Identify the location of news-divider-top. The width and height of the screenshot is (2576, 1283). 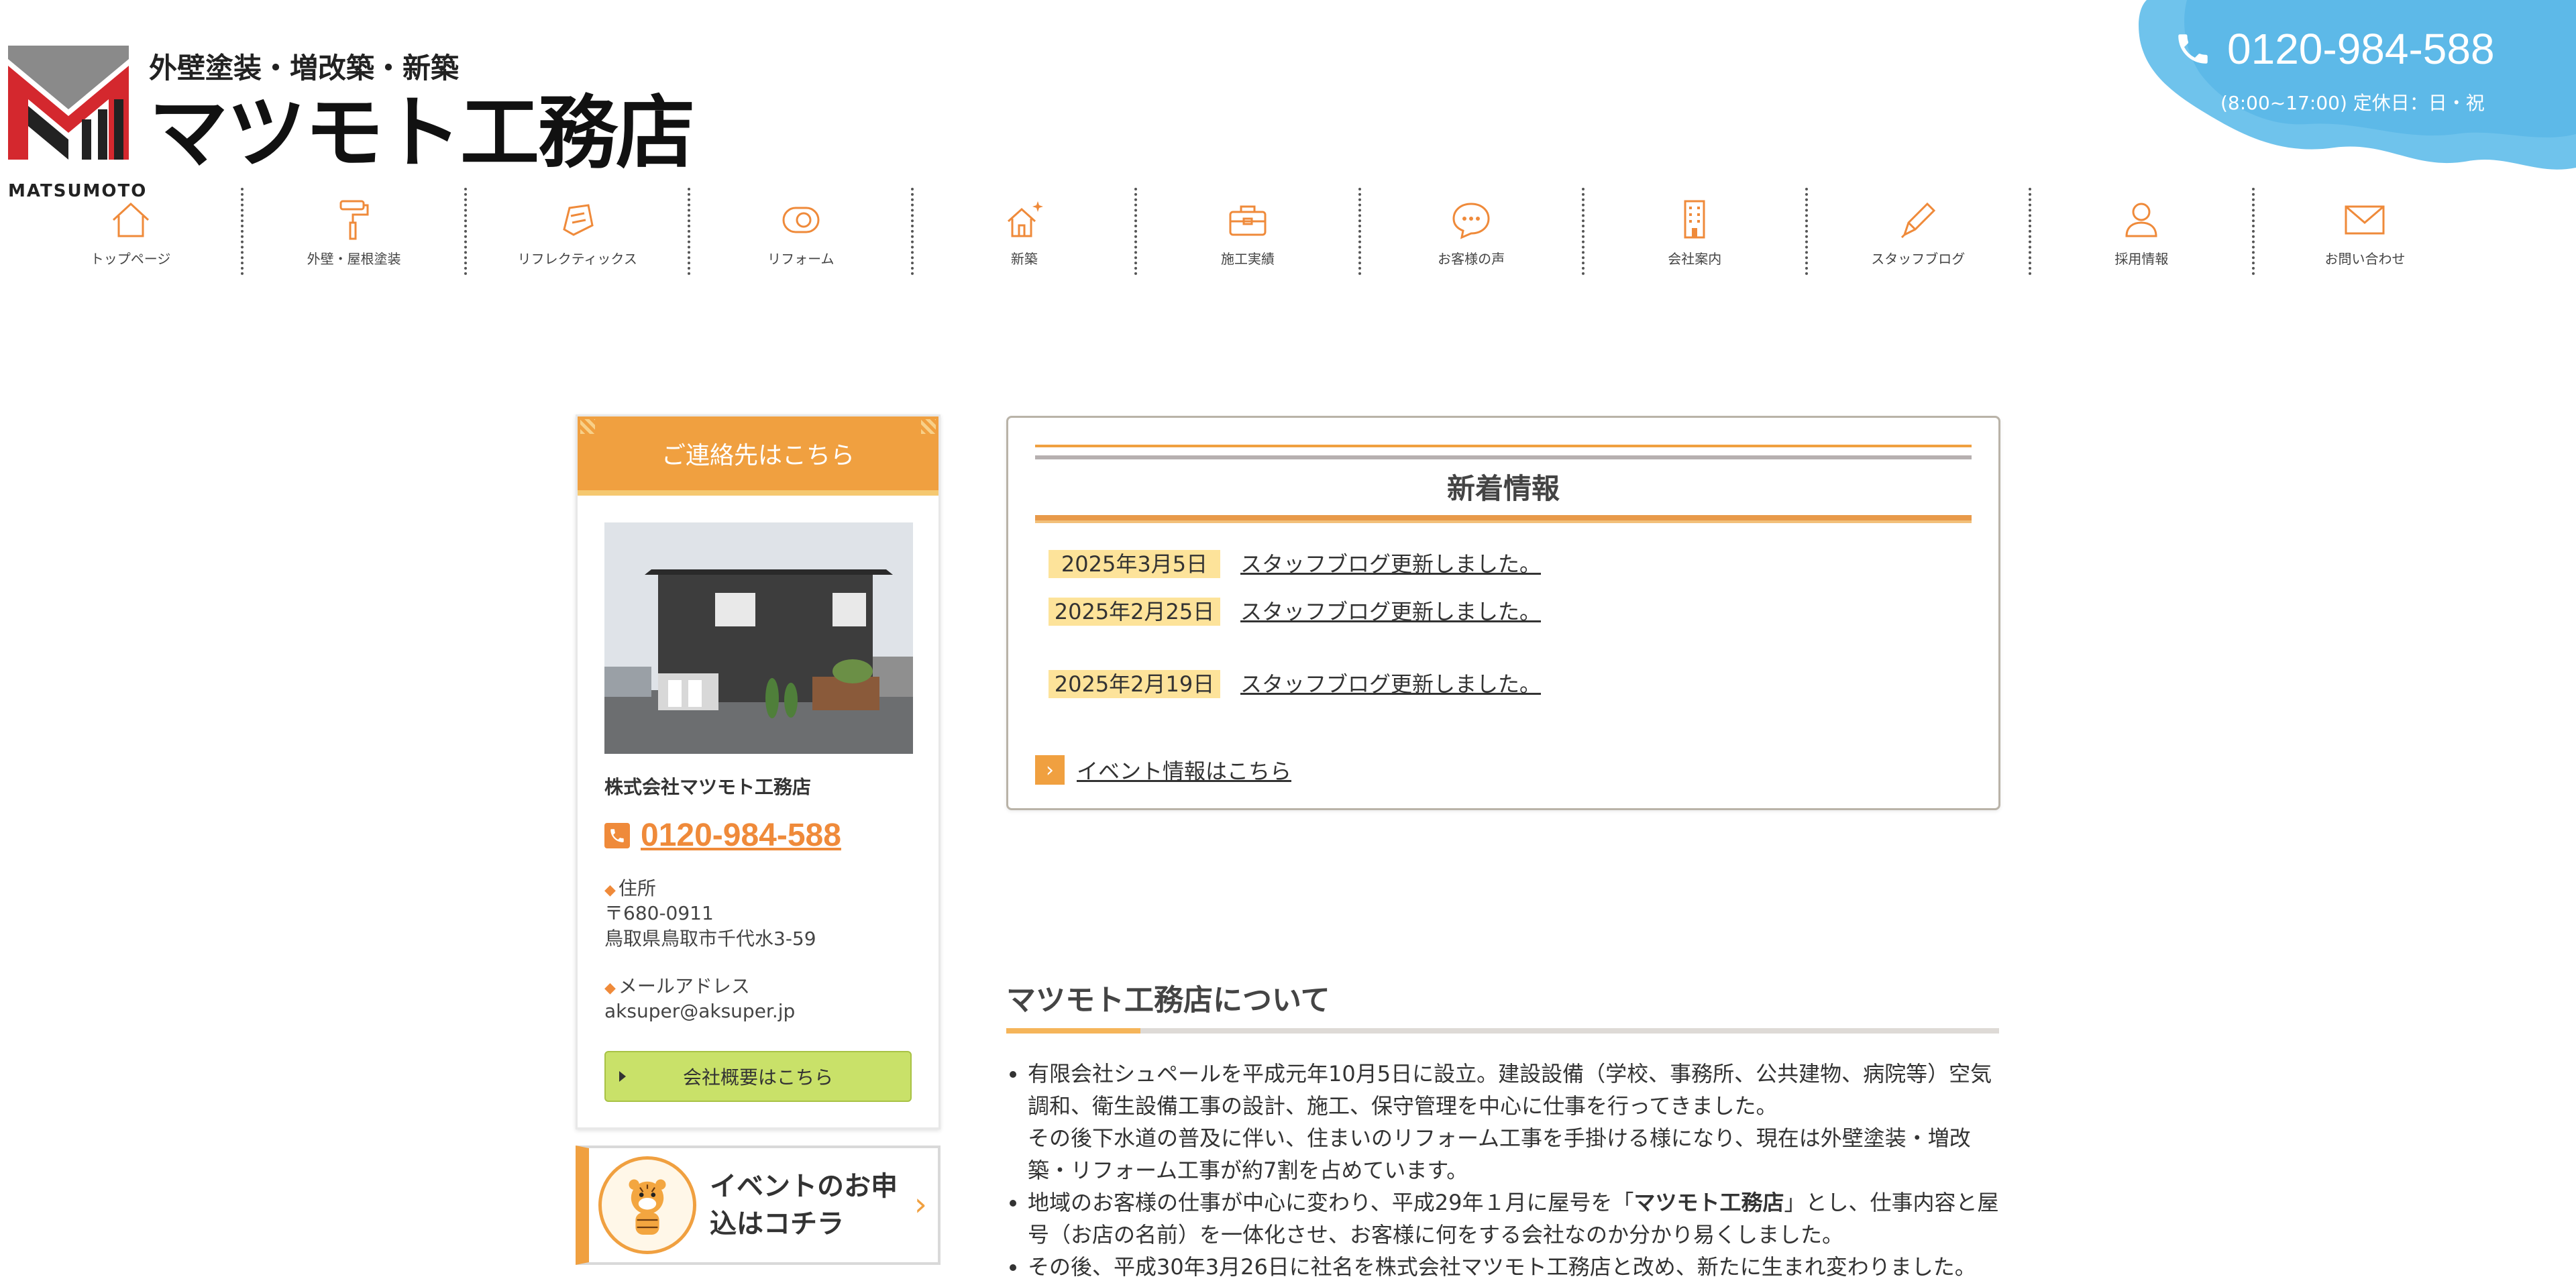
(1503, 452).